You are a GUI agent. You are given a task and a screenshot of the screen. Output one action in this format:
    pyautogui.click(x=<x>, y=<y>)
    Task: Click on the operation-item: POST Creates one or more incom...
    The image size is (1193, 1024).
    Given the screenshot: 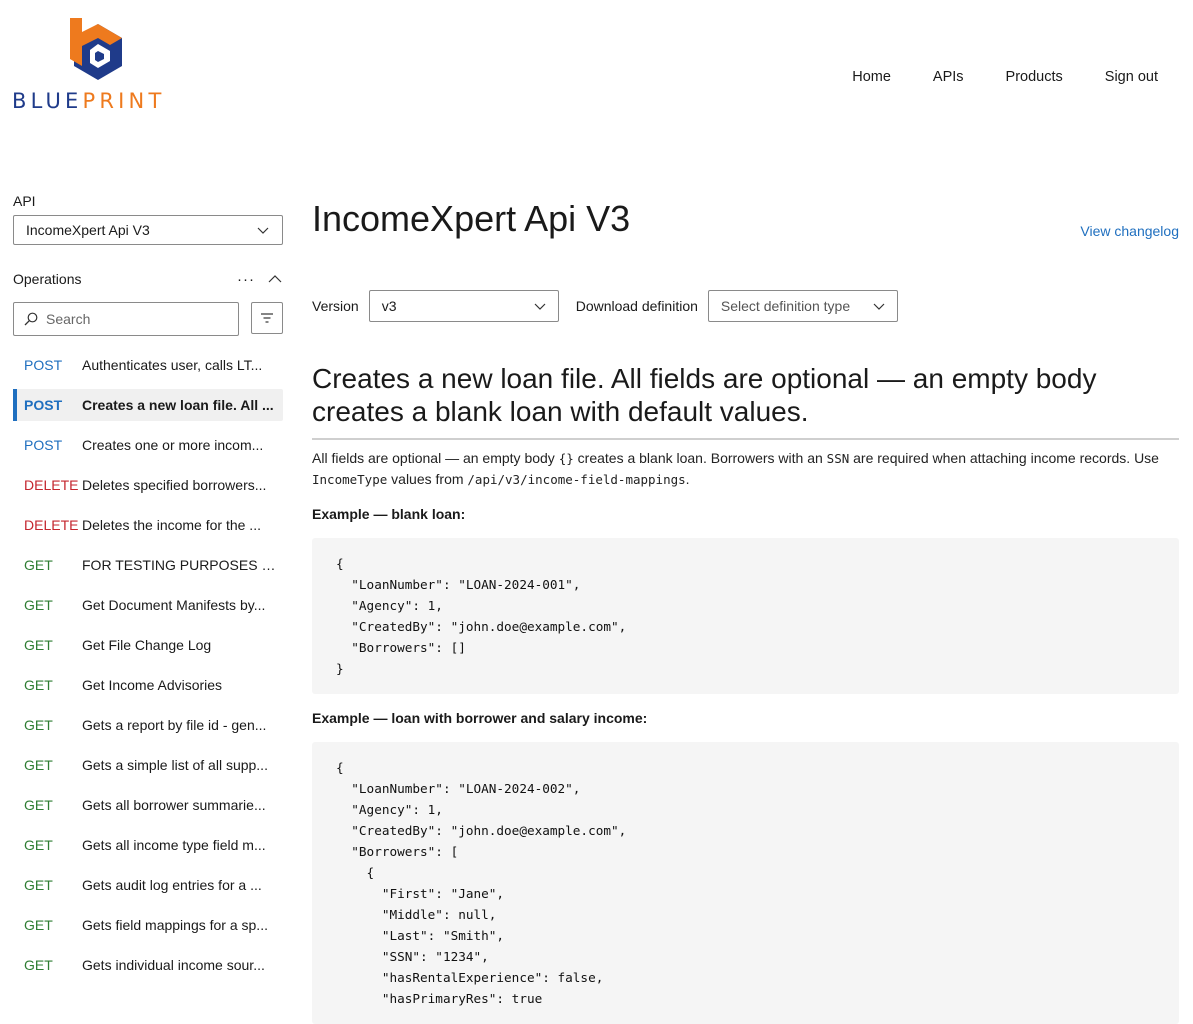 What is the action you would take?
    pyautogui.click(x=148, y=445)
    